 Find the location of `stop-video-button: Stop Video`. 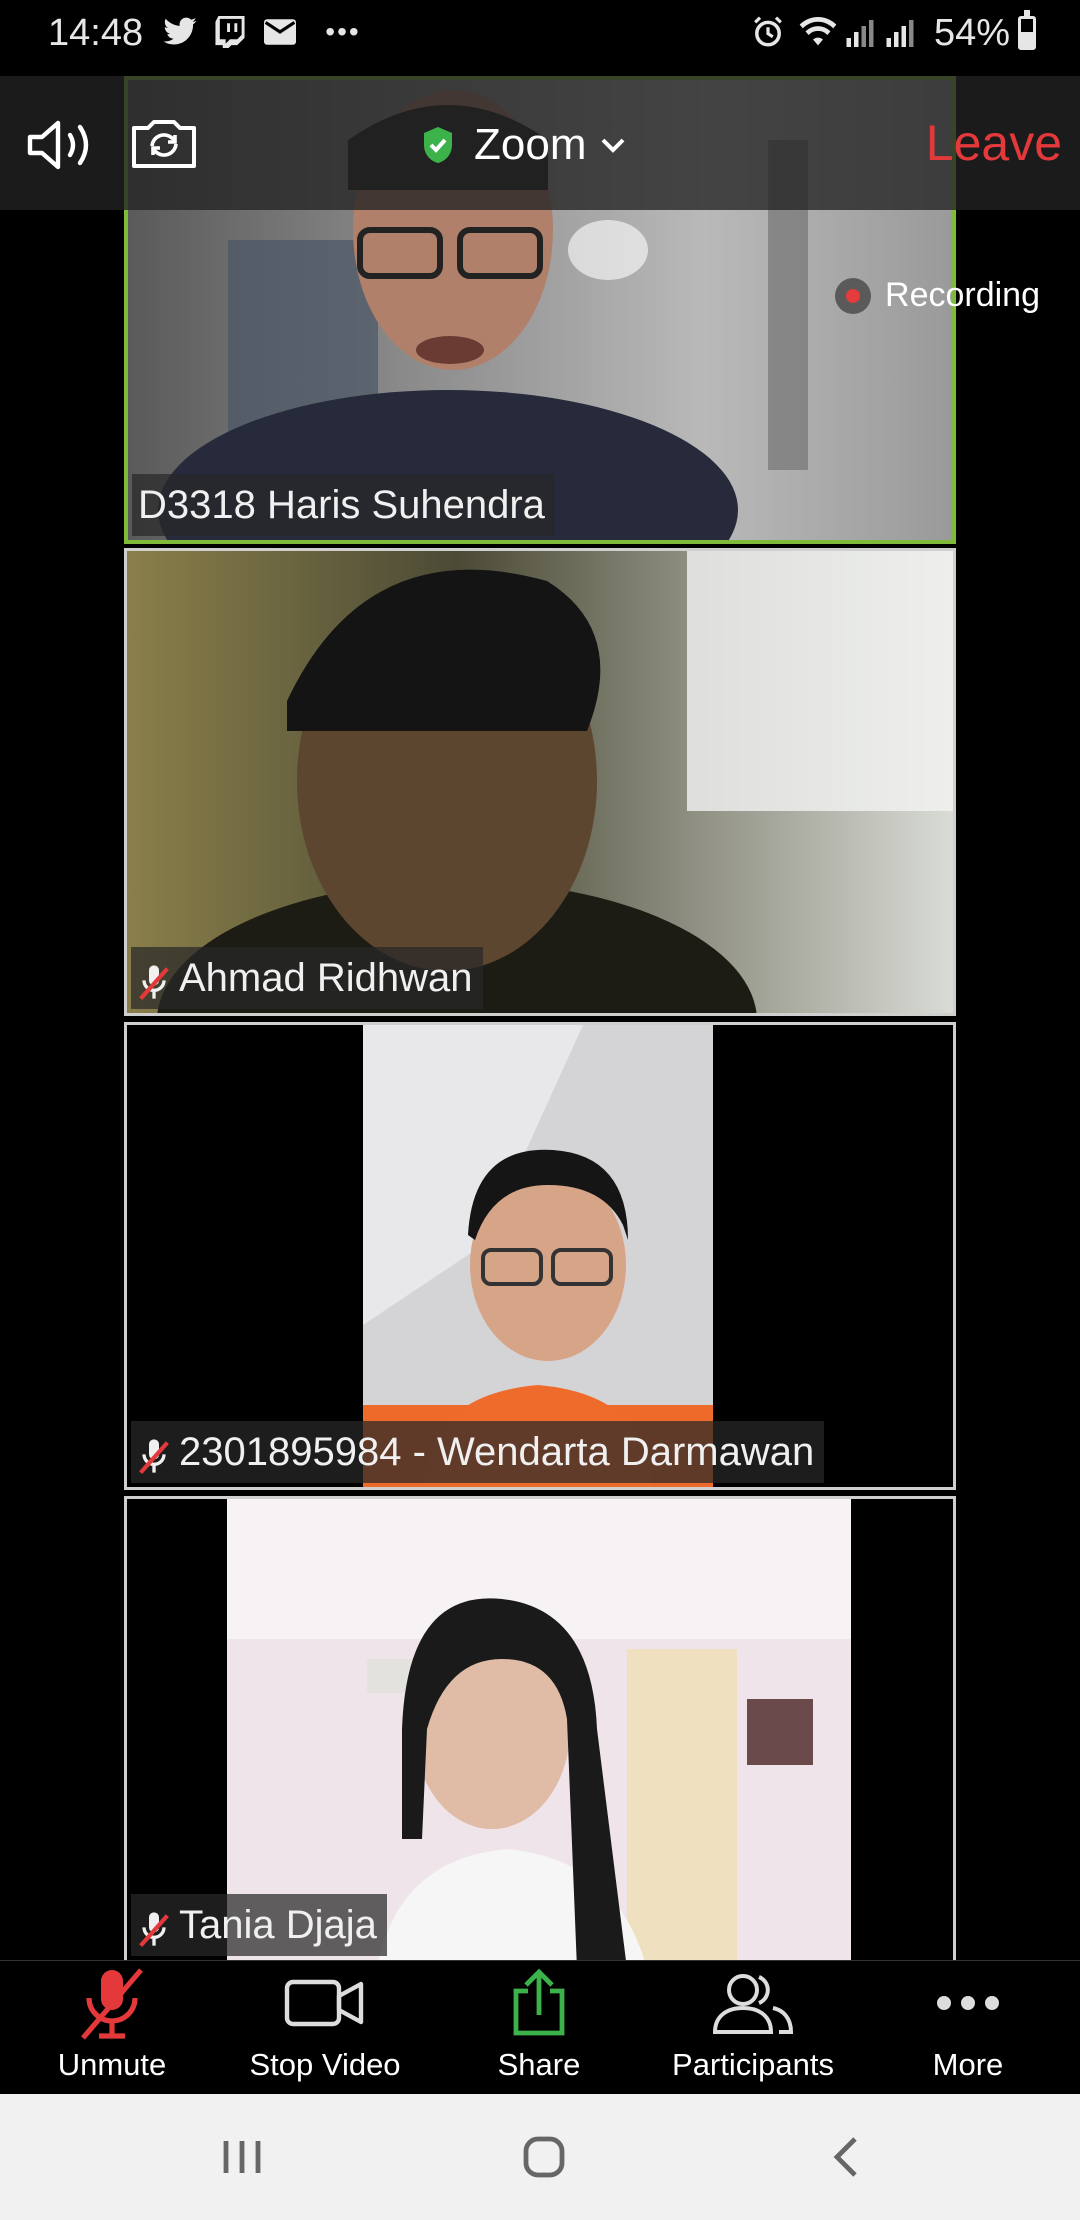

stop-video-button: Stop Video is located at coordinates (325, 2028).